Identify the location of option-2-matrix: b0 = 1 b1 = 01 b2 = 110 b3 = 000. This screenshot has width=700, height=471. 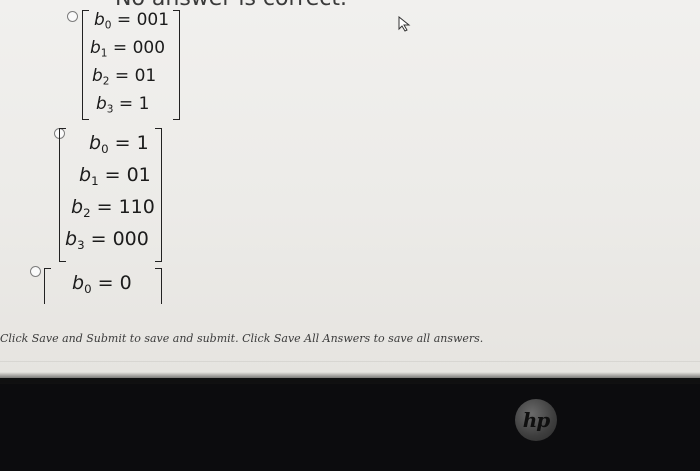
(110, 195).